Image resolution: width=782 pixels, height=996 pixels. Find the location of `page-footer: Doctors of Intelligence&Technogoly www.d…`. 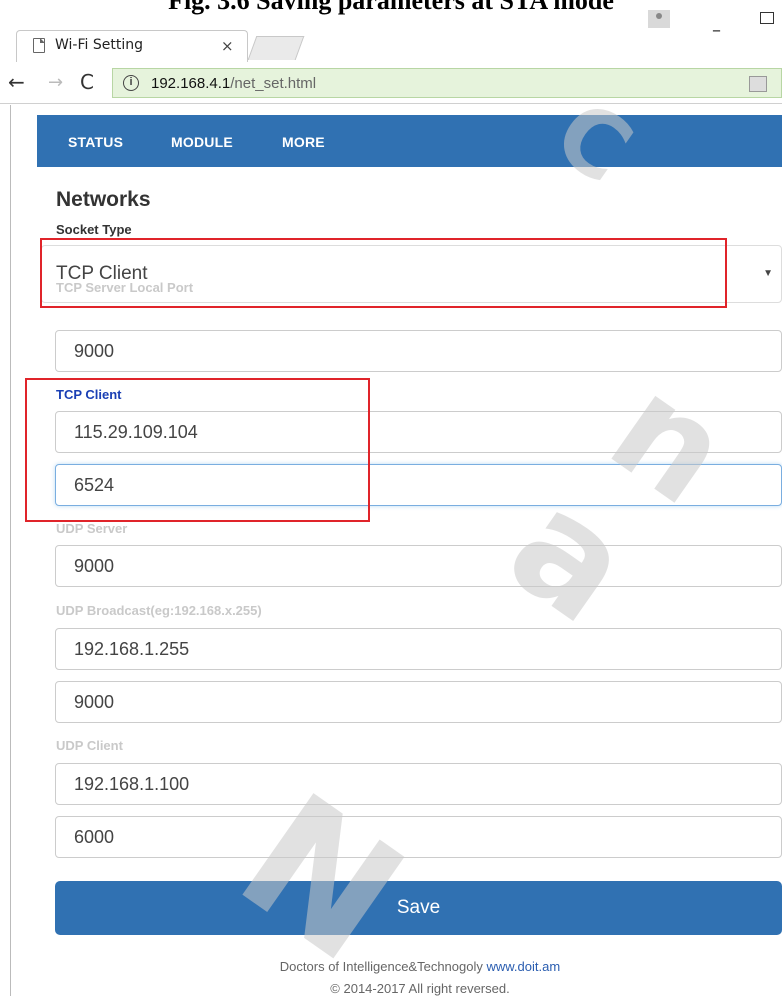

page-footer: Doctors of Intelligence&Technogoly www.d… is located at coordinates (391, 976).